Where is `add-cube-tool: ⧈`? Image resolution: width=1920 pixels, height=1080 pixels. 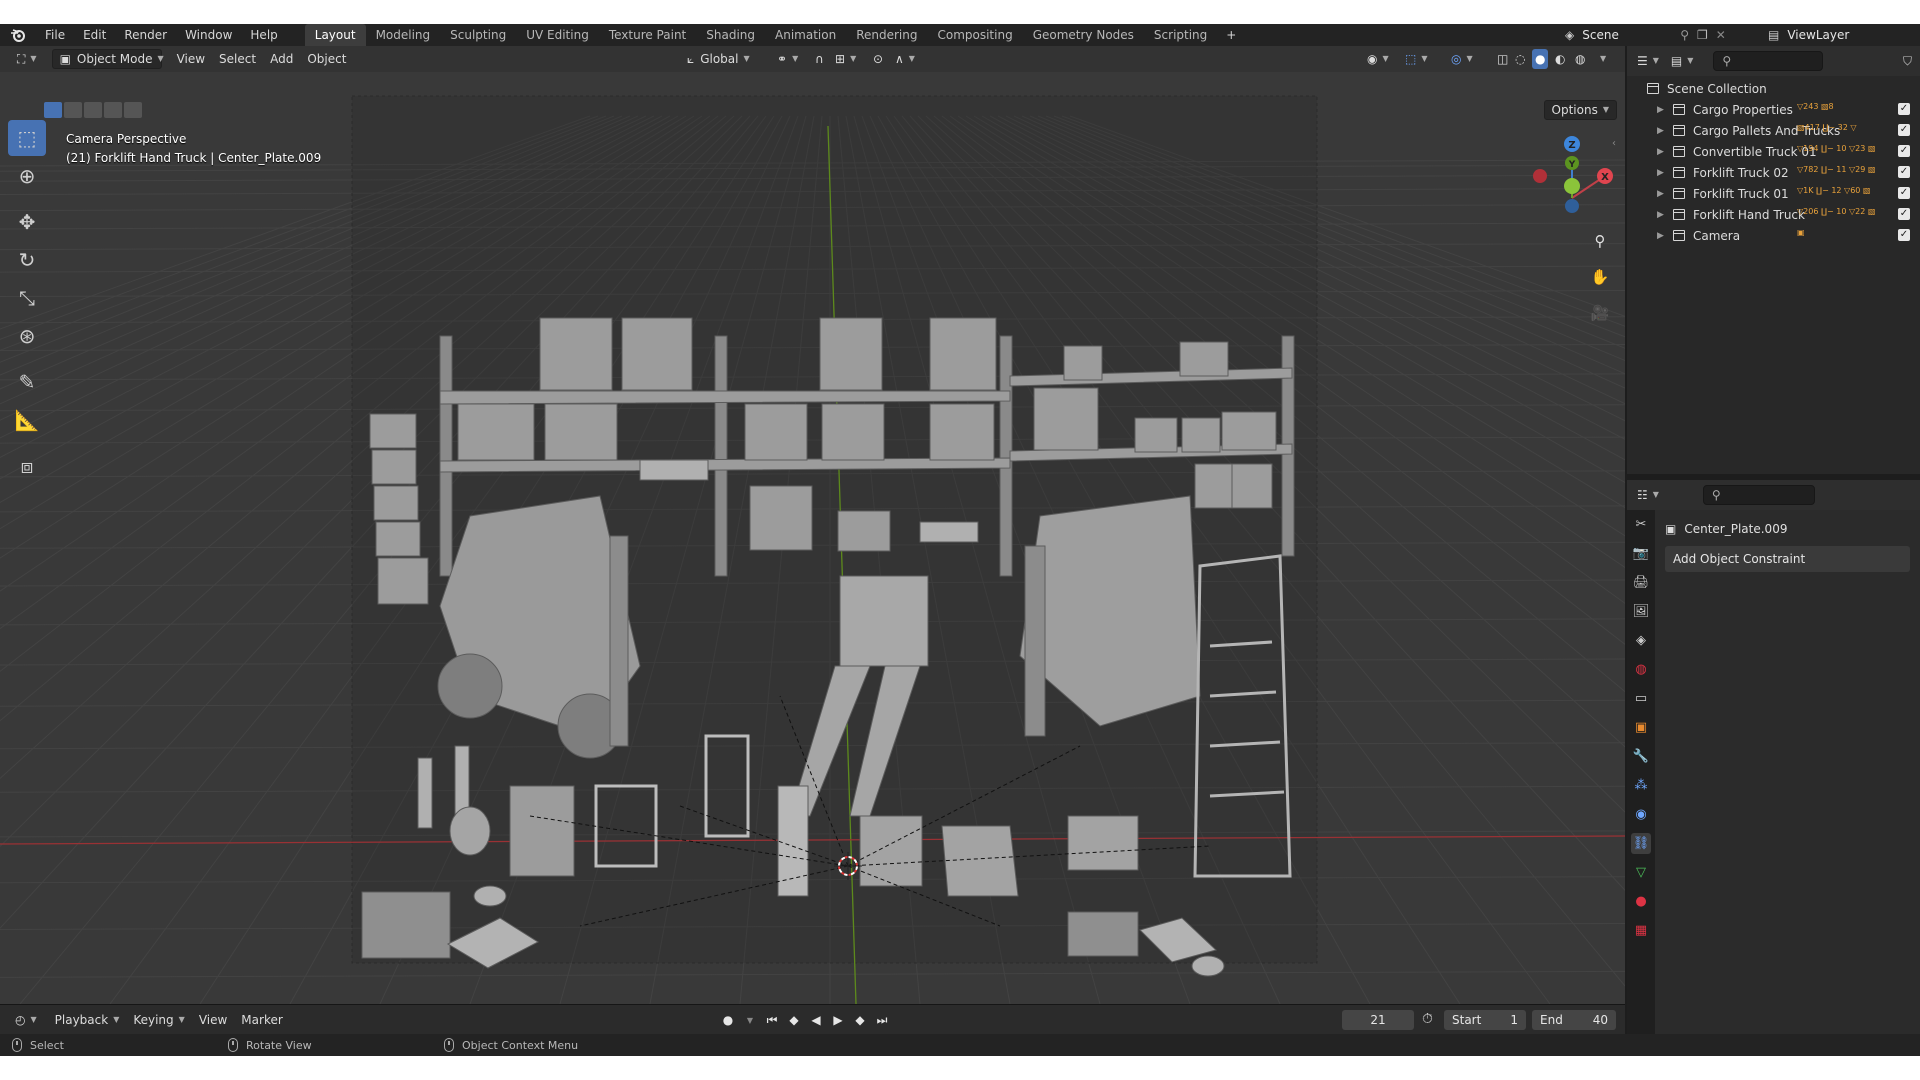
add-cube-tool: ⧈ is located at coordinates (27, 466).